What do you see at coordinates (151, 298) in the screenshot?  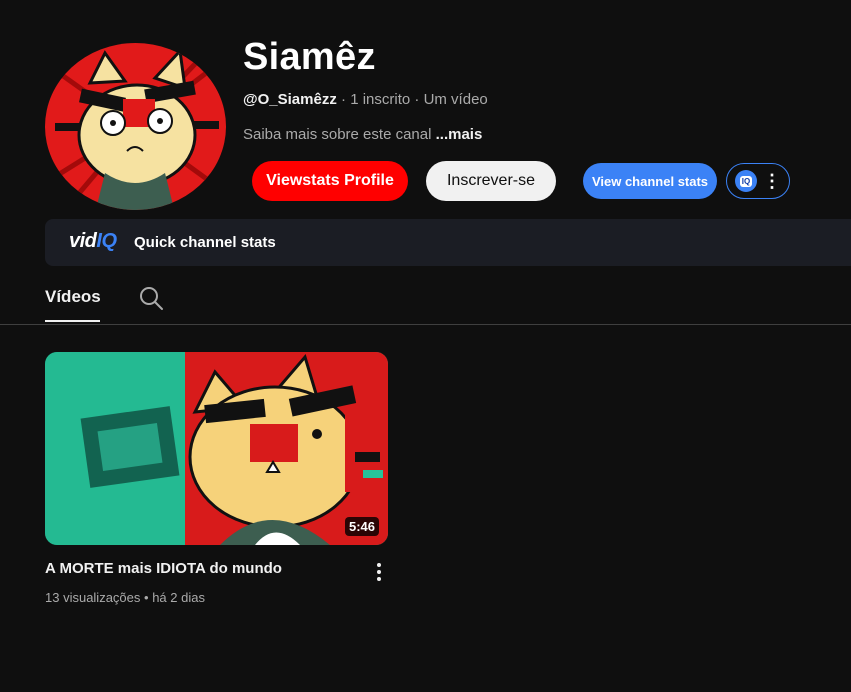 I see `search-icon` at bounding box center [151, 298].